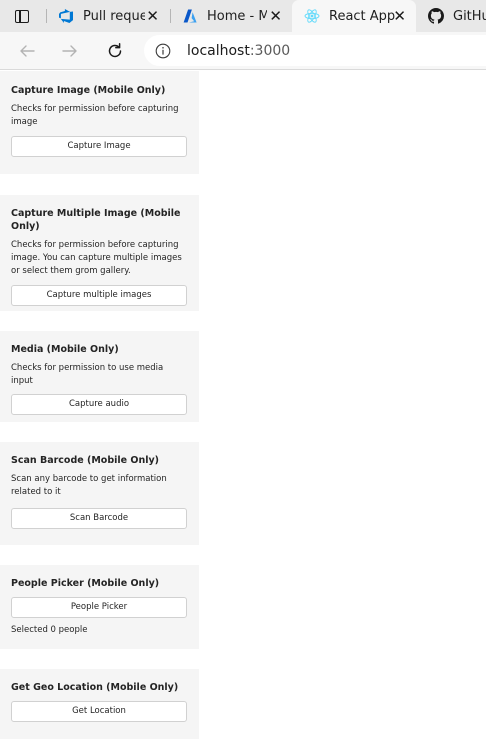  What do you see at coordinates (85, 583) in the screenshot?
I see `card-title: People Picker (Mobile Only)` at bounding box center [85, 583].